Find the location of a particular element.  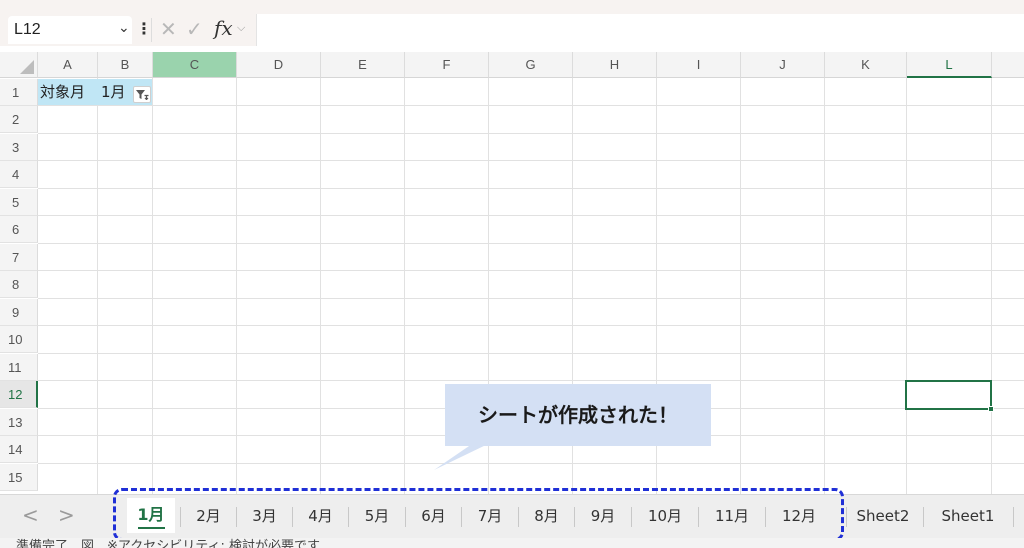

column-header-i: I is located at coordinates (699, 65).